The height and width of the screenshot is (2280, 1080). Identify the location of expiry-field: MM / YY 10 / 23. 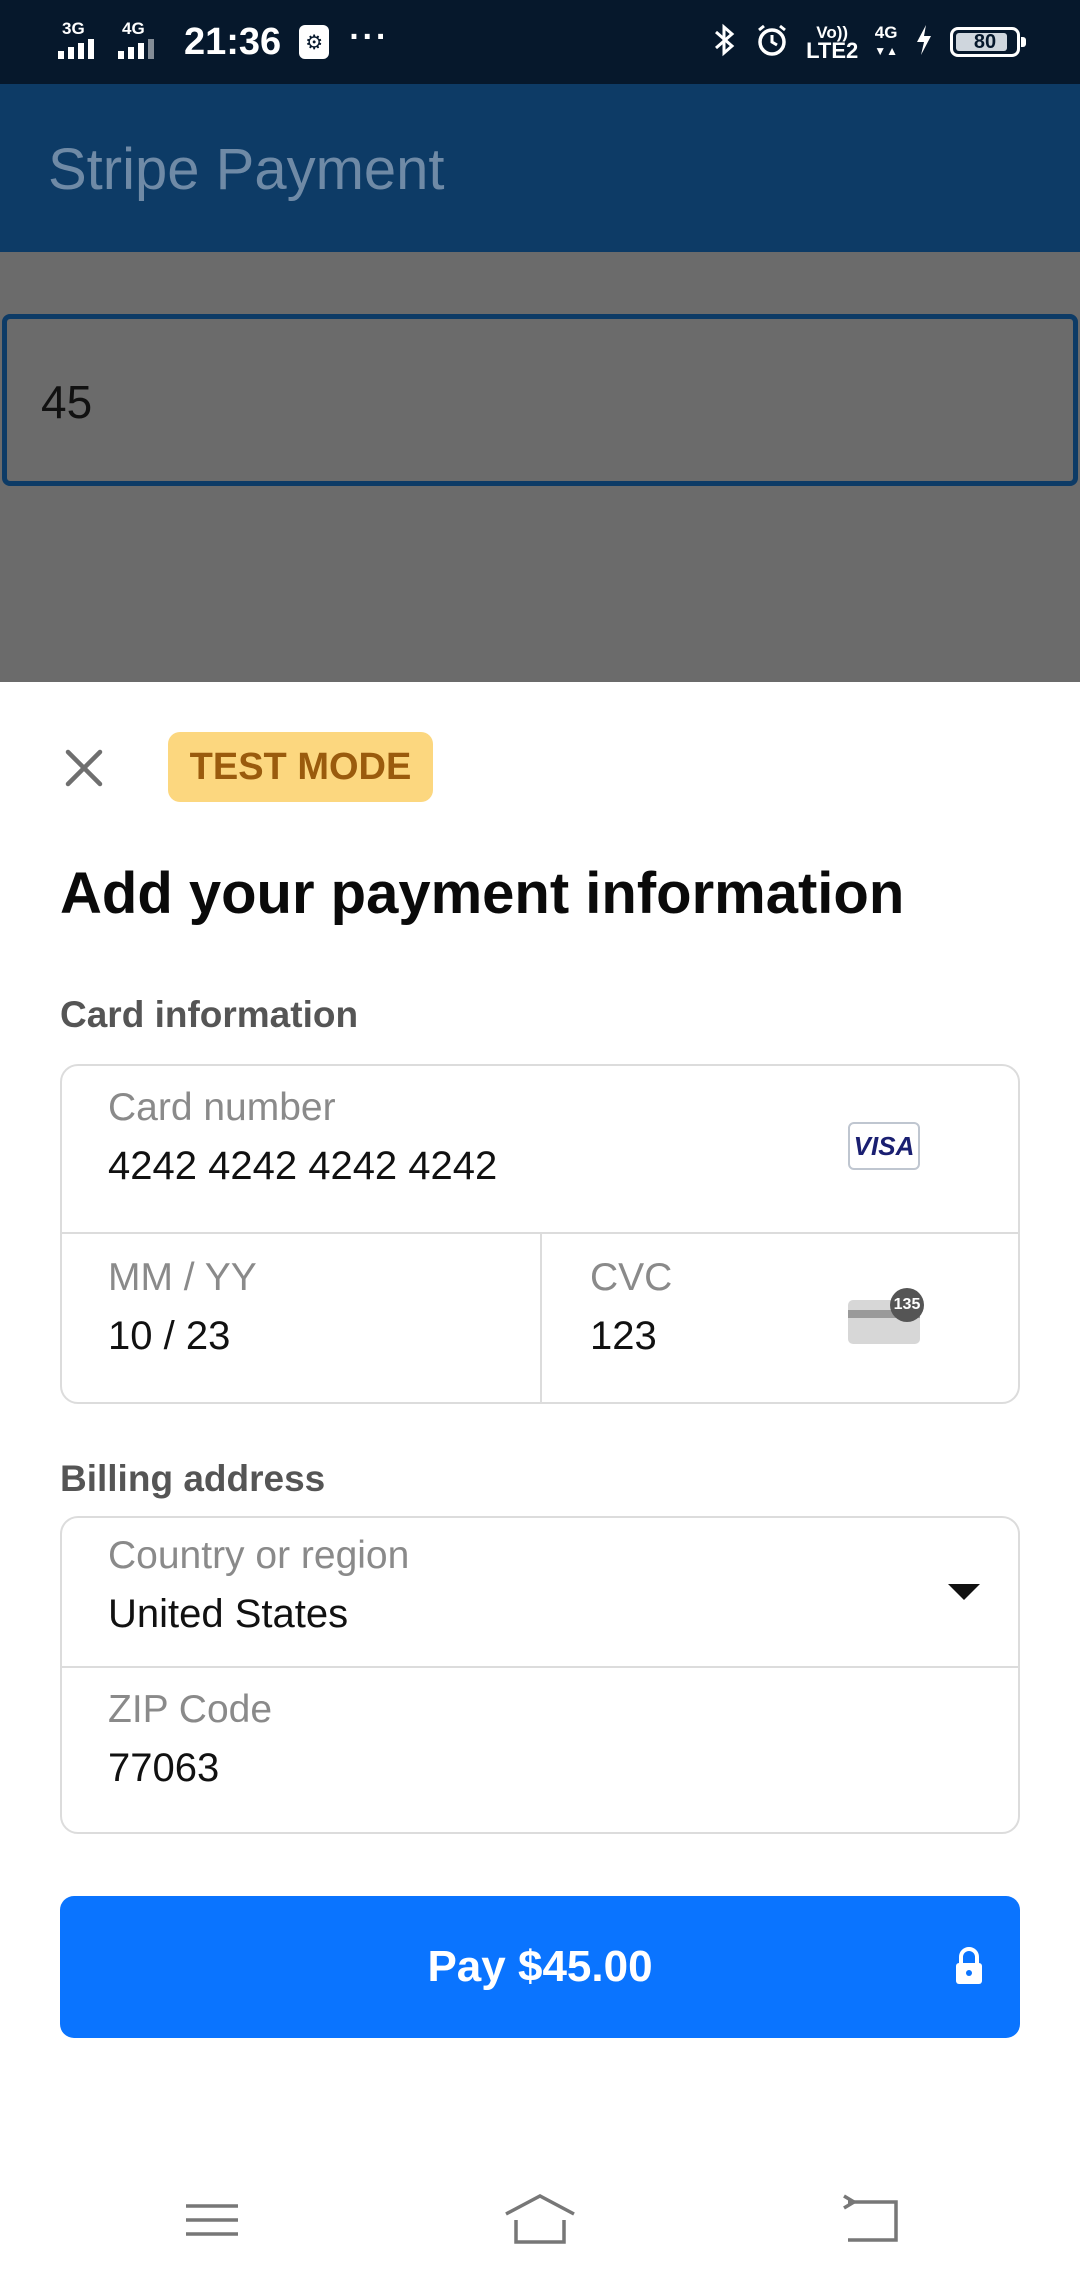
(301, 1319).